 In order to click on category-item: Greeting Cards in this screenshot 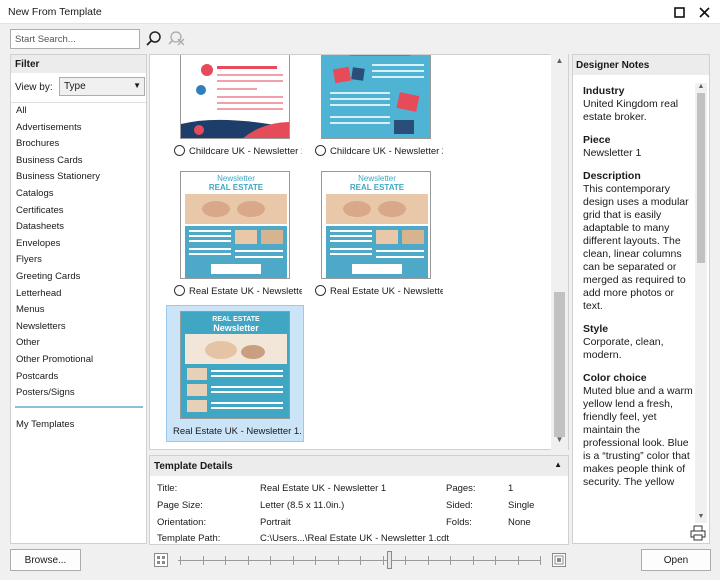, I will do `click(78, 277)`.